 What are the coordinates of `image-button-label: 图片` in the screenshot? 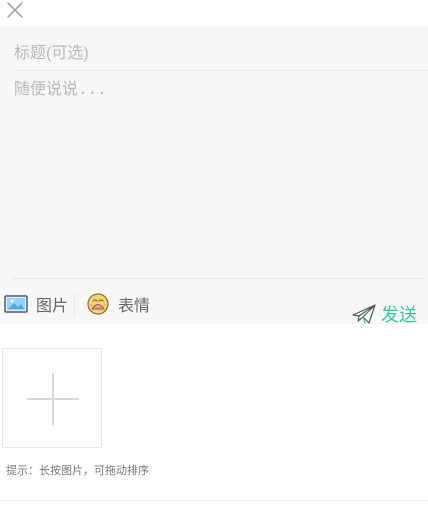 It's located at (52, 305).